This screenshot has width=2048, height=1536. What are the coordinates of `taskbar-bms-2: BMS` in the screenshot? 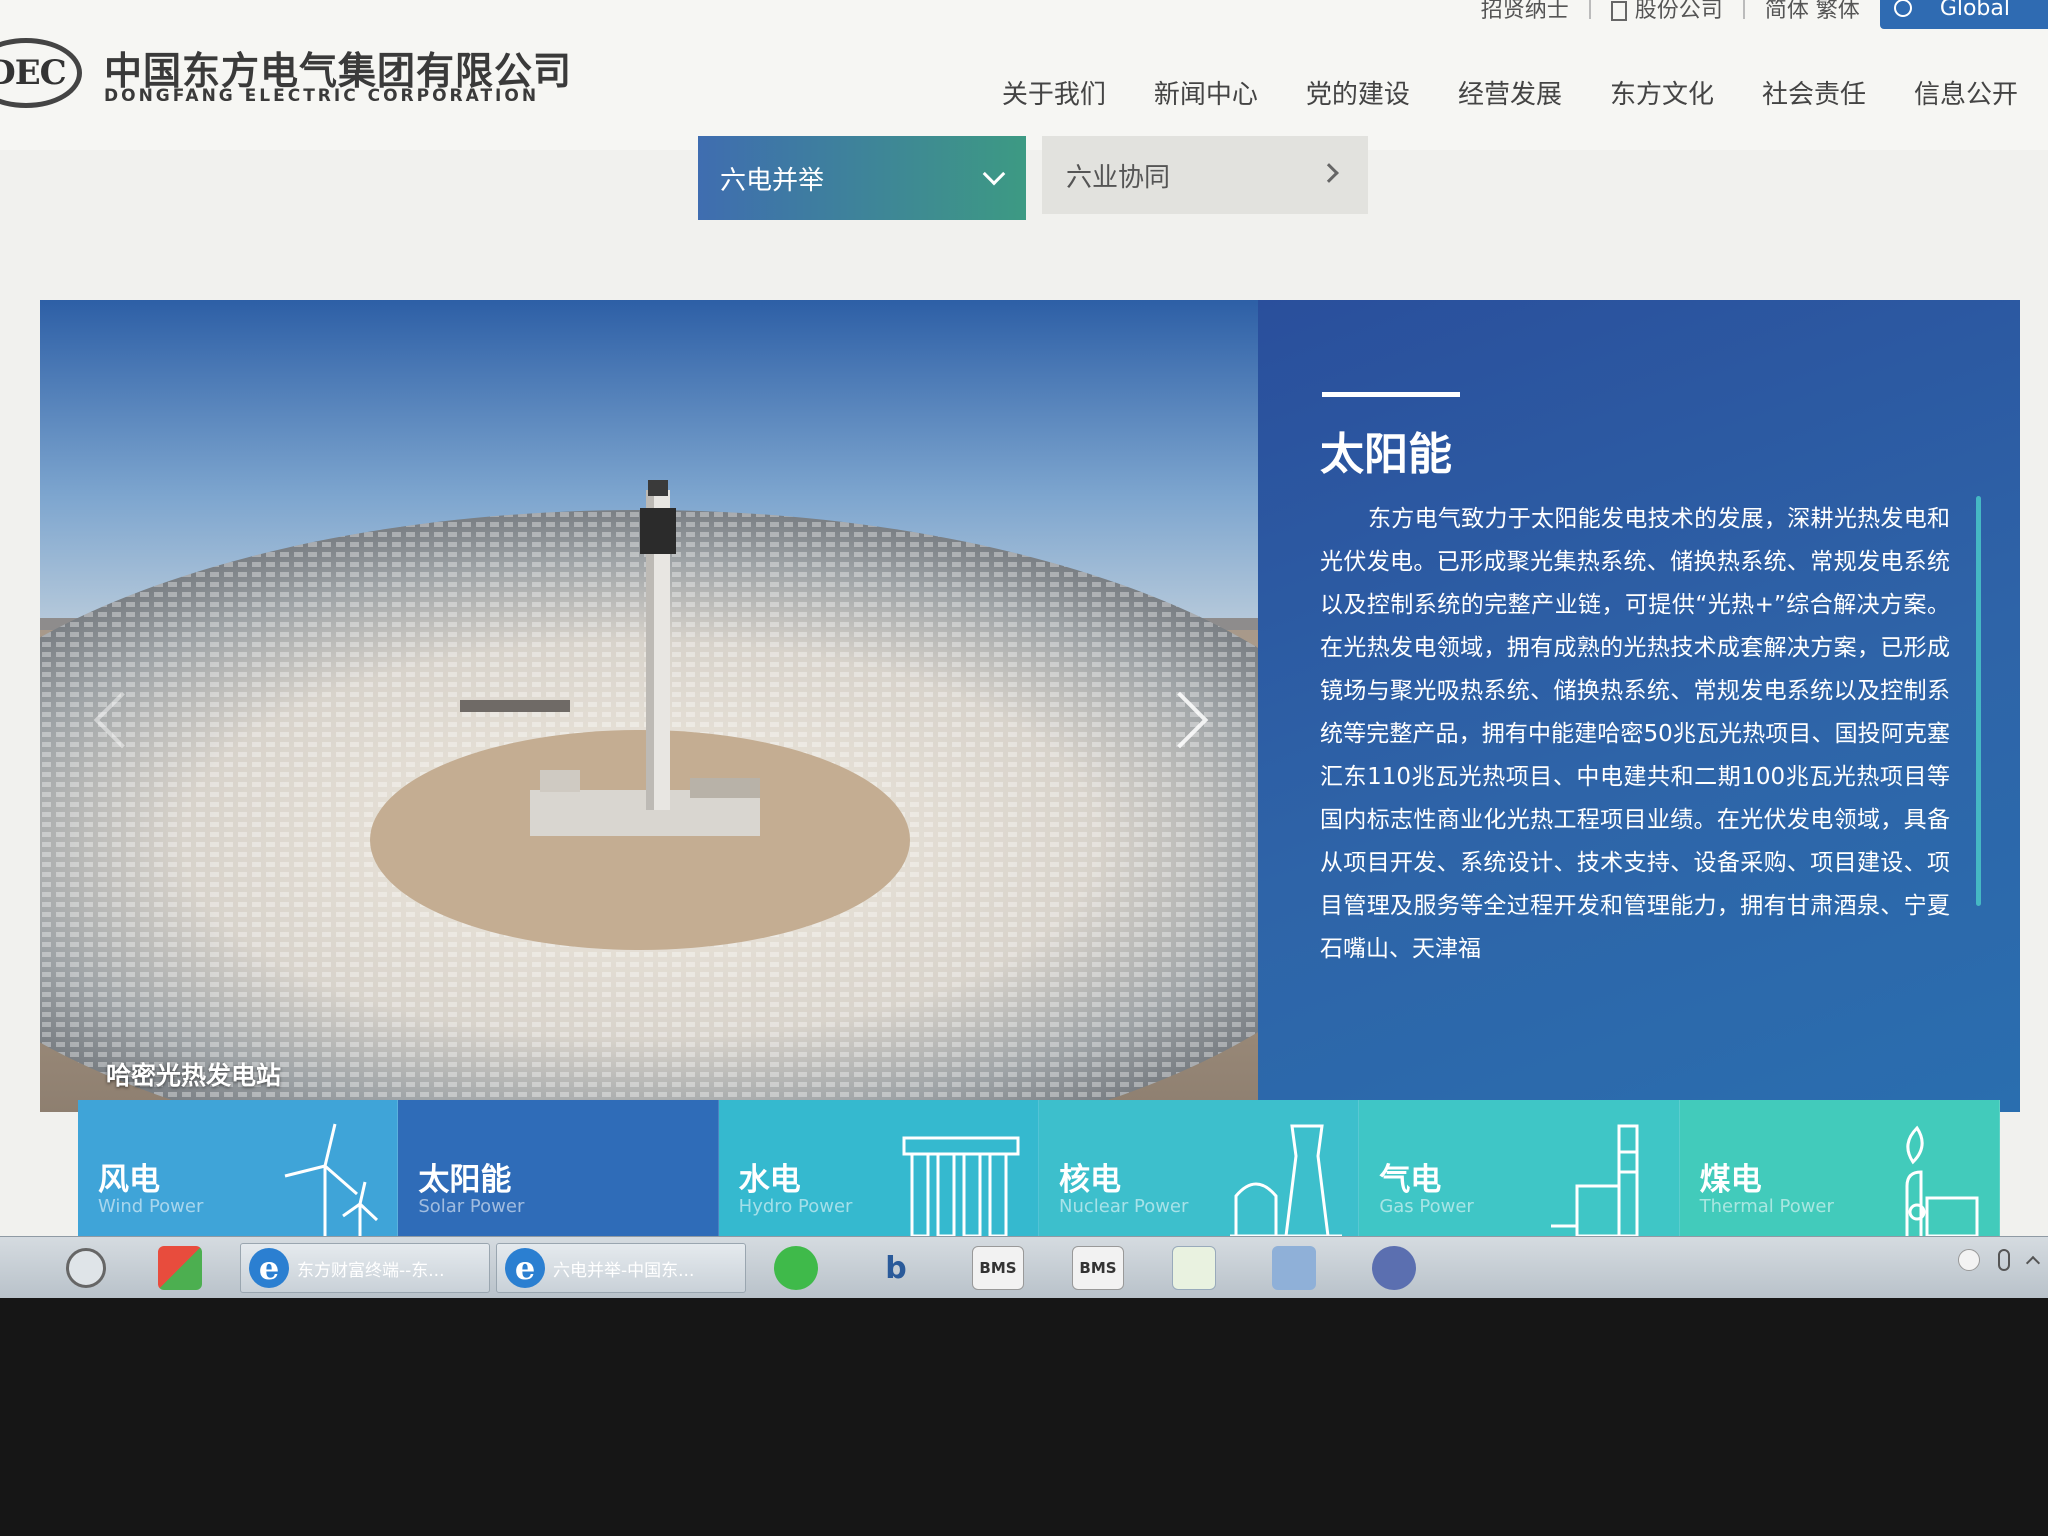 It's located at (1098, 1268).